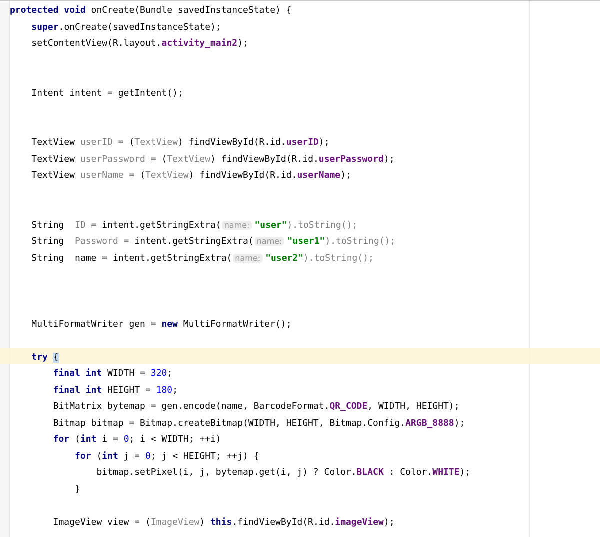 The width and height of the screenshot is (600, 537). Describe the element at coordinates (223, 523) in the screenshot. I see `code-line: ImageView view = (ImageView) this.findViewById(R.id.imageView);` at that location.